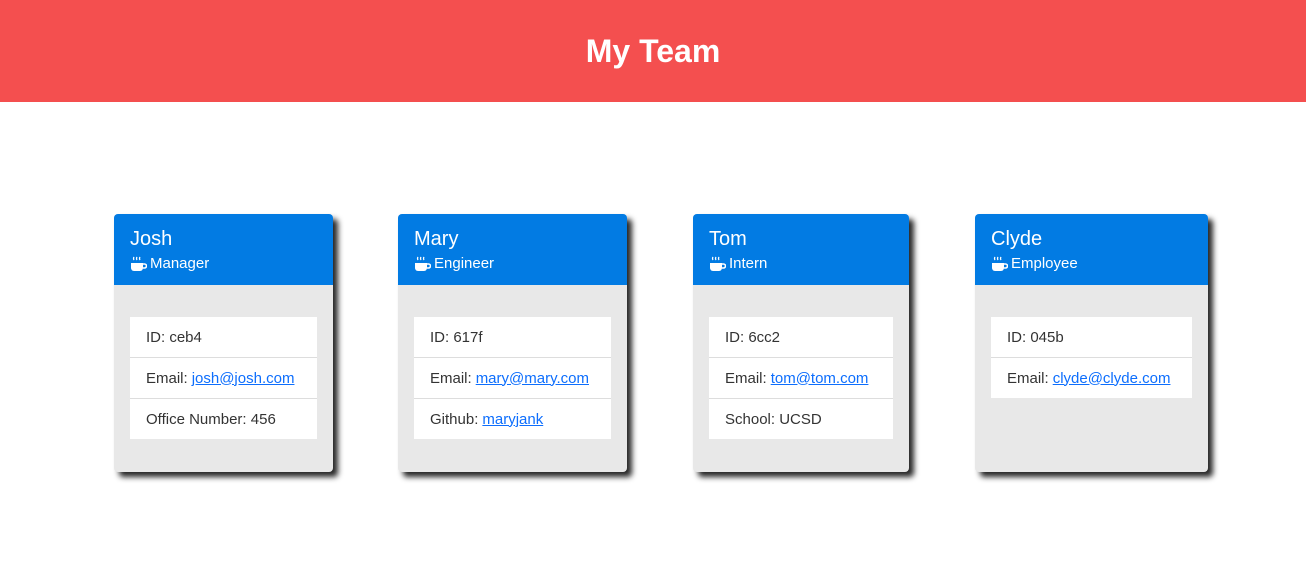  What do you see at coordinates (801, 337) in the screenshot?
I see `list-item-id: ID: 6cc2` at bounding box center [801, 337].